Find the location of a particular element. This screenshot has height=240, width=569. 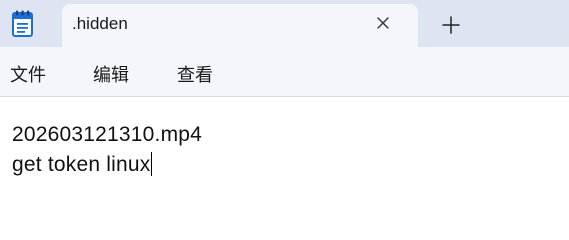

editor-line-2-text: get token linux is located at coordinates (81, 164).